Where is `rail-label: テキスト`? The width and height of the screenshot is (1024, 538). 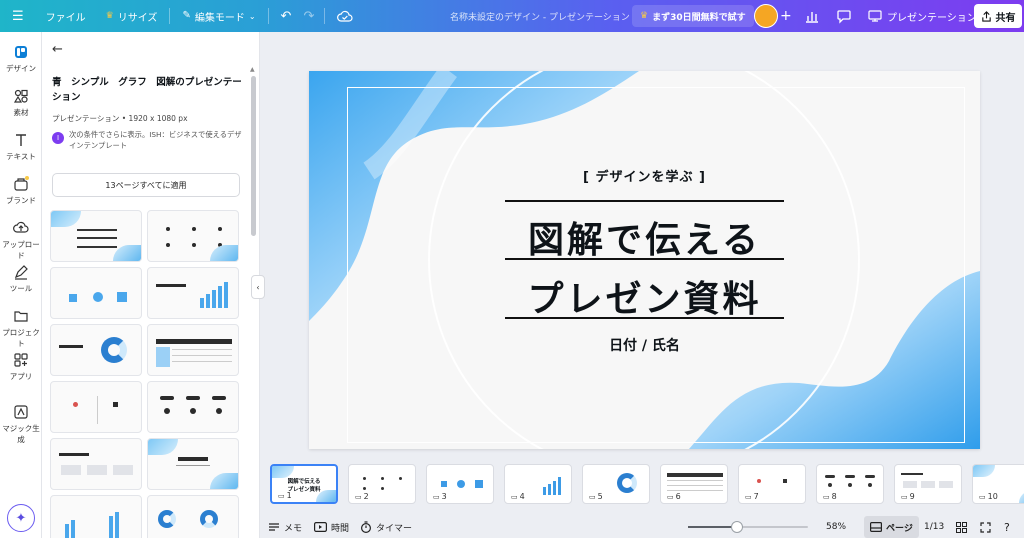
rail-label: テキスト is located at coordinates (21, 156).